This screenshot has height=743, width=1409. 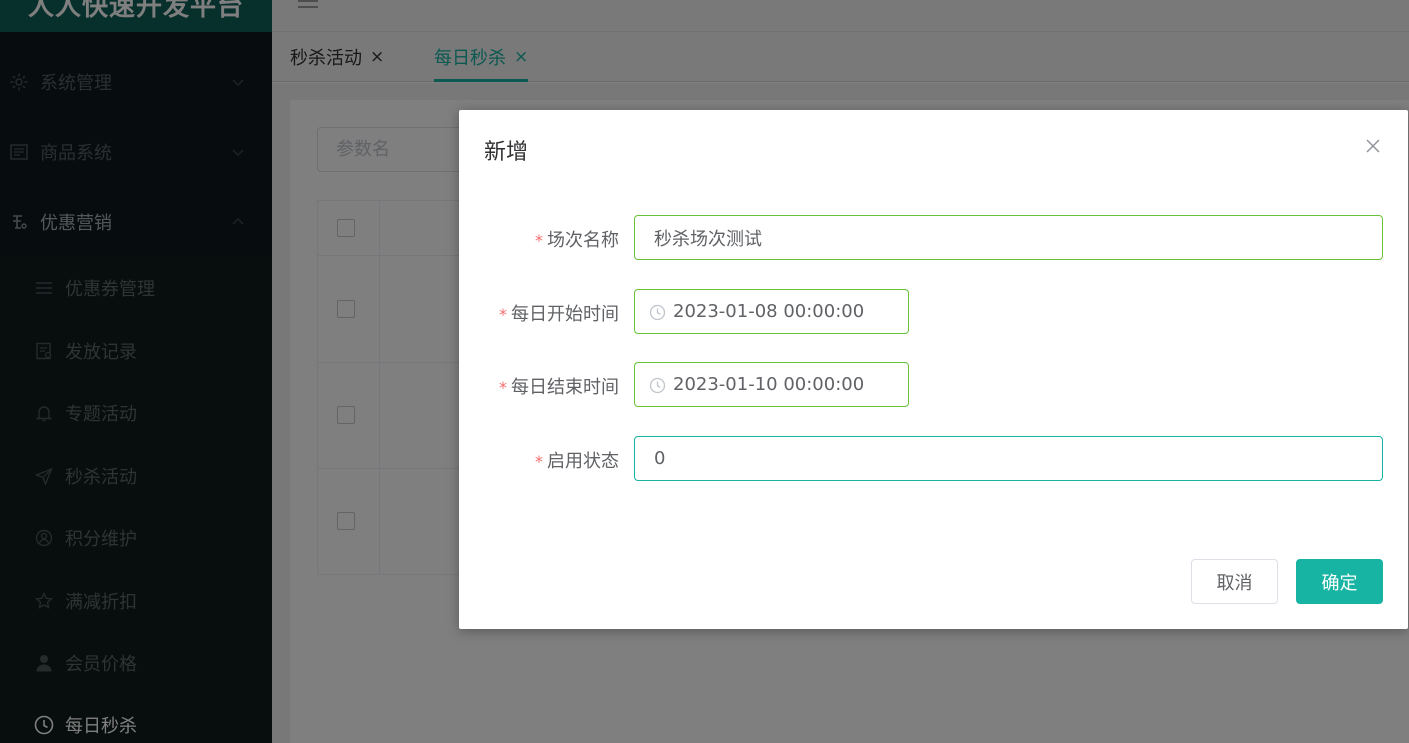 I want to click on form-row-end-time: * 每日结束时间, so click(x=933, y=385).